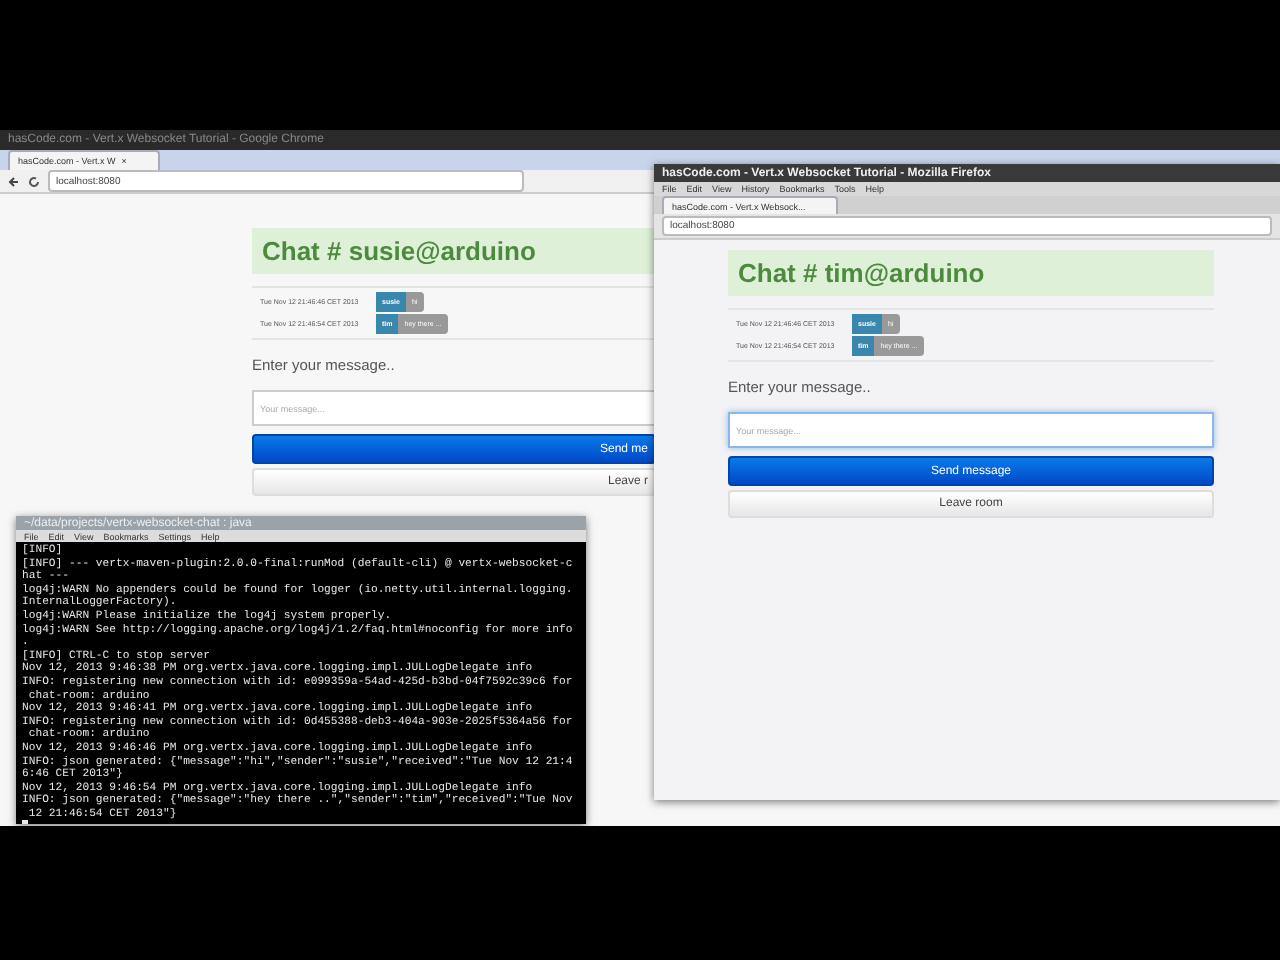 The image size is (1280, 960). Describe the element at coordinates (454, 251) in the screenshot. I see `chat-heading: Chat # susie@arduino` at that location.